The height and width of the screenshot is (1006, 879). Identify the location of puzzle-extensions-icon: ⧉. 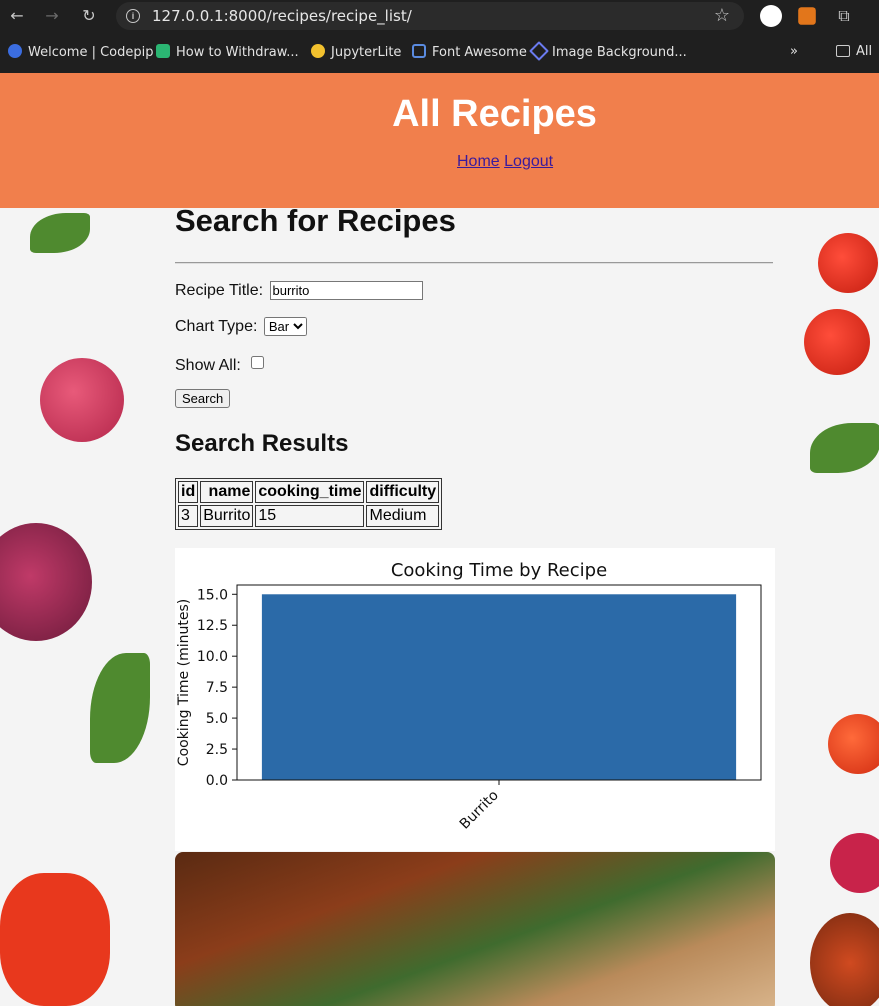
(844, 16).